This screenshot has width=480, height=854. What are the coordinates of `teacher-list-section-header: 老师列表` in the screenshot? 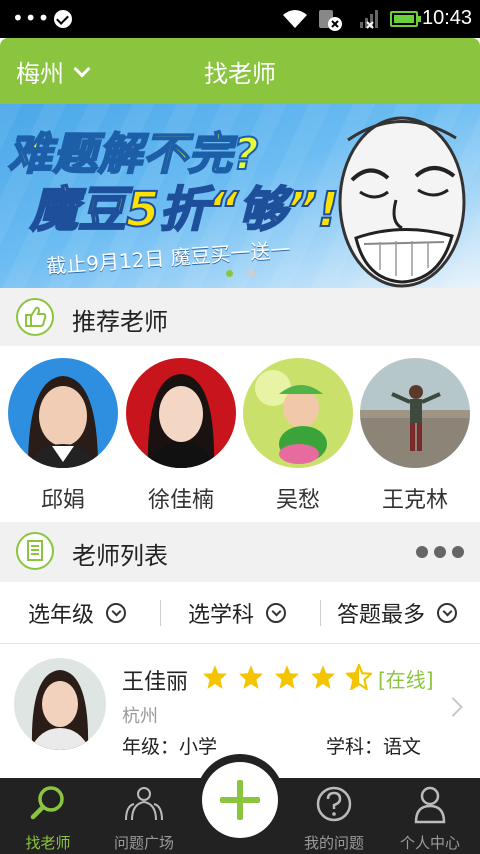 It's located at (240, 552).